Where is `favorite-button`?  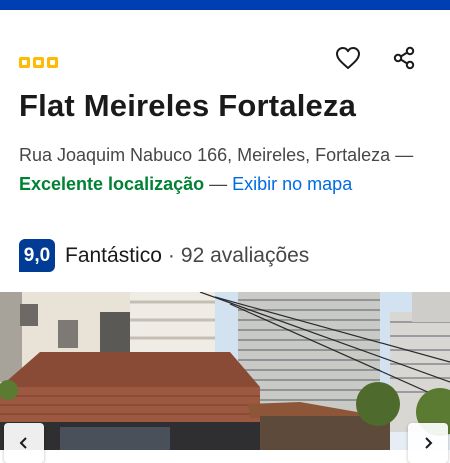 favorite-button is located at coordinates (348, 58).